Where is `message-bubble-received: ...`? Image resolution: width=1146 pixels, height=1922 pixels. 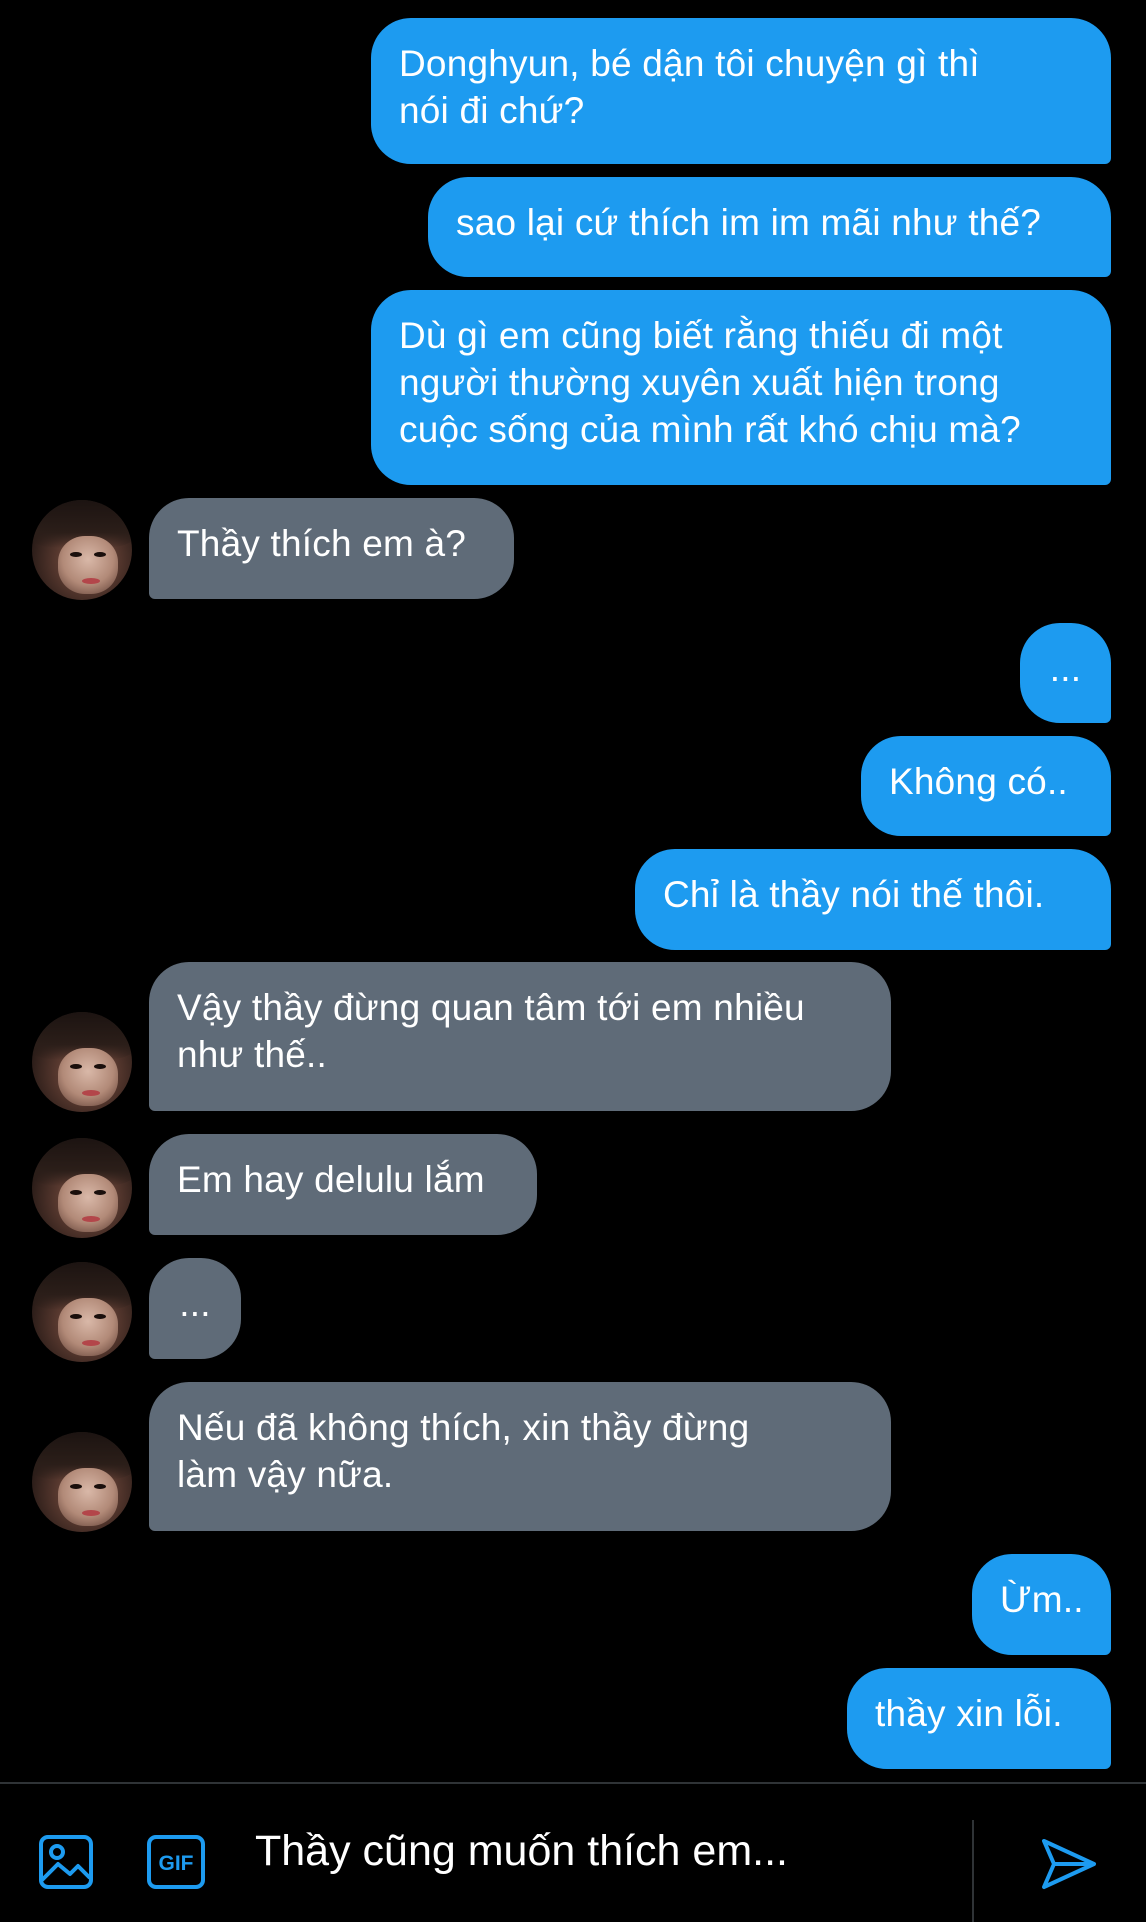
message-bubble-received: ... is located at coordinates (195, 1308).